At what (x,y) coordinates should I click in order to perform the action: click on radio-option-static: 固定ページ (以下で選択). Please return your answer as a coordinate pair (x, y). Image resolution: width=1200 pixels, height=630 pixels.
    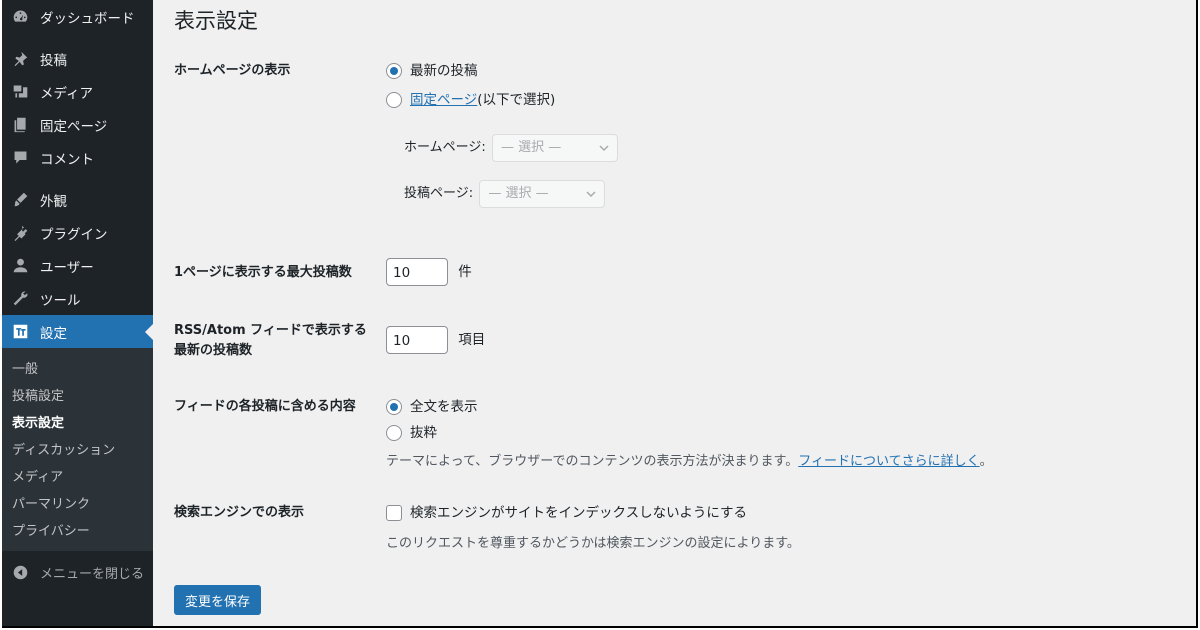
    Looking at the image, I should click on (470, 100).